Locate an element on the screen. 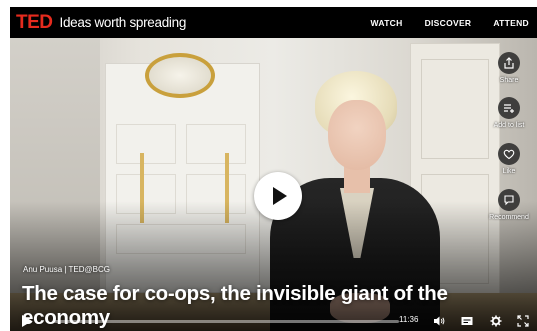 The image size is (537, 331). share-button: Share is located at coordinates (509, 68).